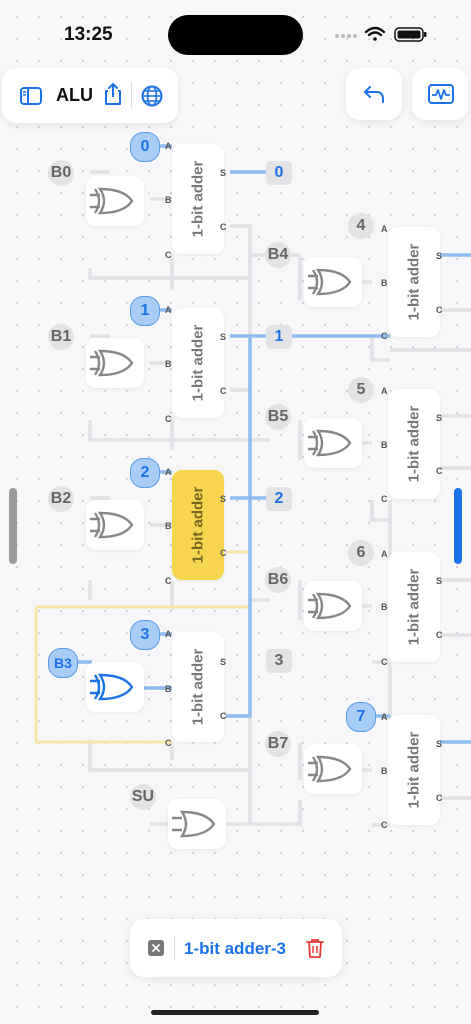 Image resolution: width=471 pixels, height=1024 pixels. What do you see at coordinates (174, 948) in the screenshot?
I see `selection-divider` at bounding box center [174, 948].